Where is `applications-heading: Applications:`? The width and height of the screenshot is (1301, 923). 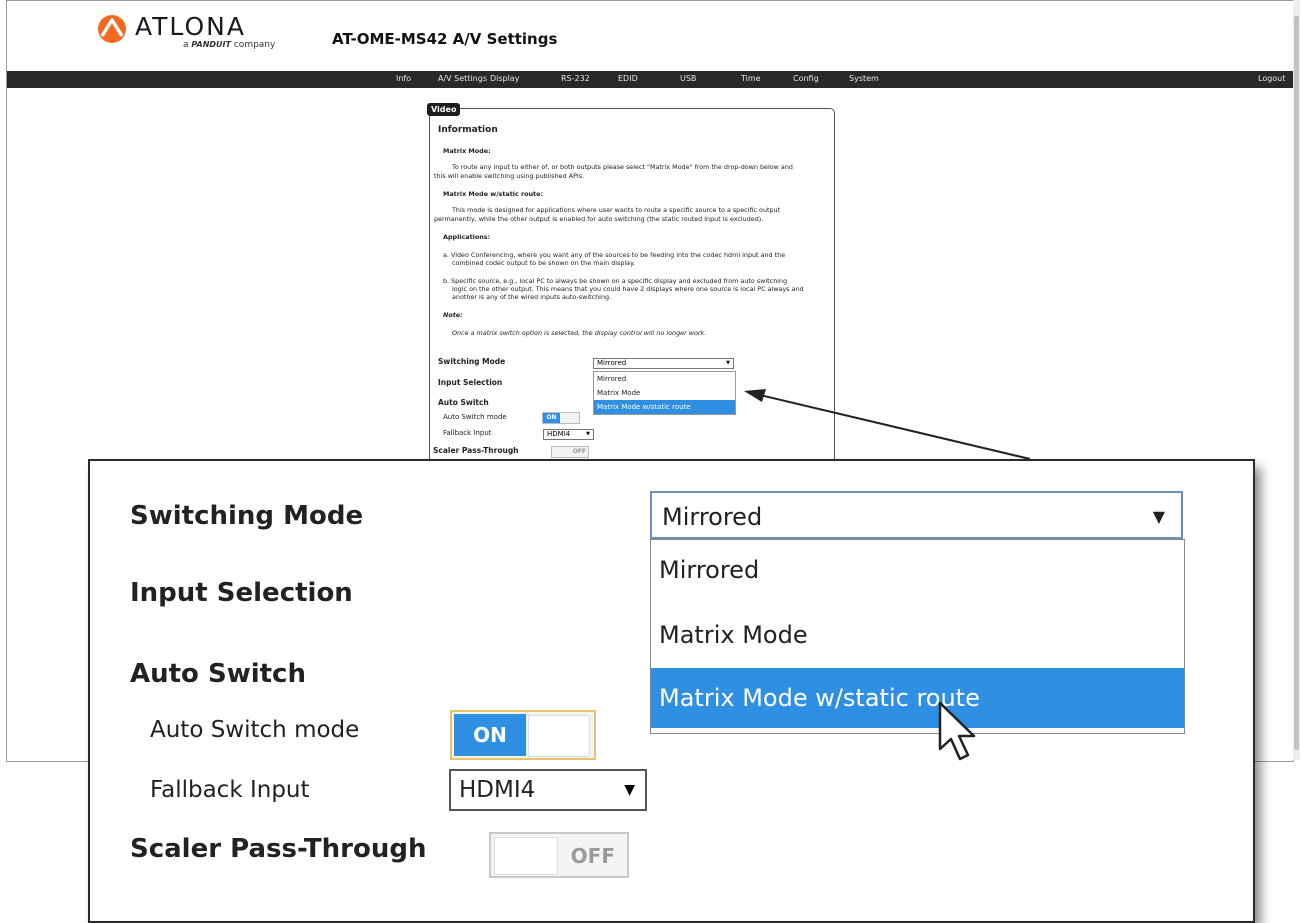
applications-heading: Applications: is located at coordinates (467, 237).